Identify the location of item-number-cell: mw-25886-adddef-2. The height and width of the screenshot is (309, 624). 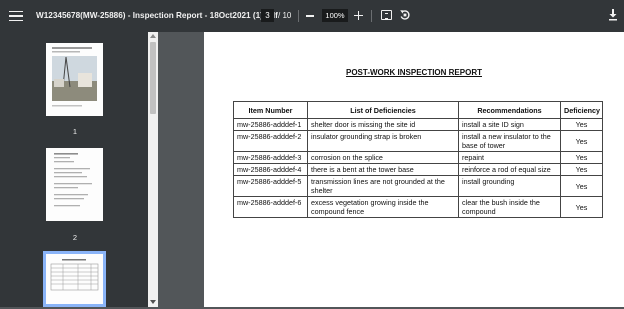
(270, 141).